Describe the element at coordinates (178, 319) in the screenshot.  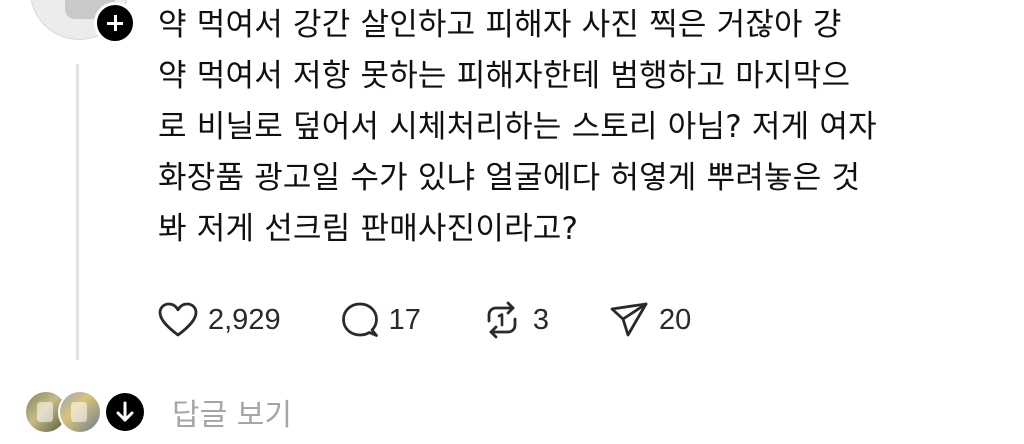
I see `heart-icon` at that location.